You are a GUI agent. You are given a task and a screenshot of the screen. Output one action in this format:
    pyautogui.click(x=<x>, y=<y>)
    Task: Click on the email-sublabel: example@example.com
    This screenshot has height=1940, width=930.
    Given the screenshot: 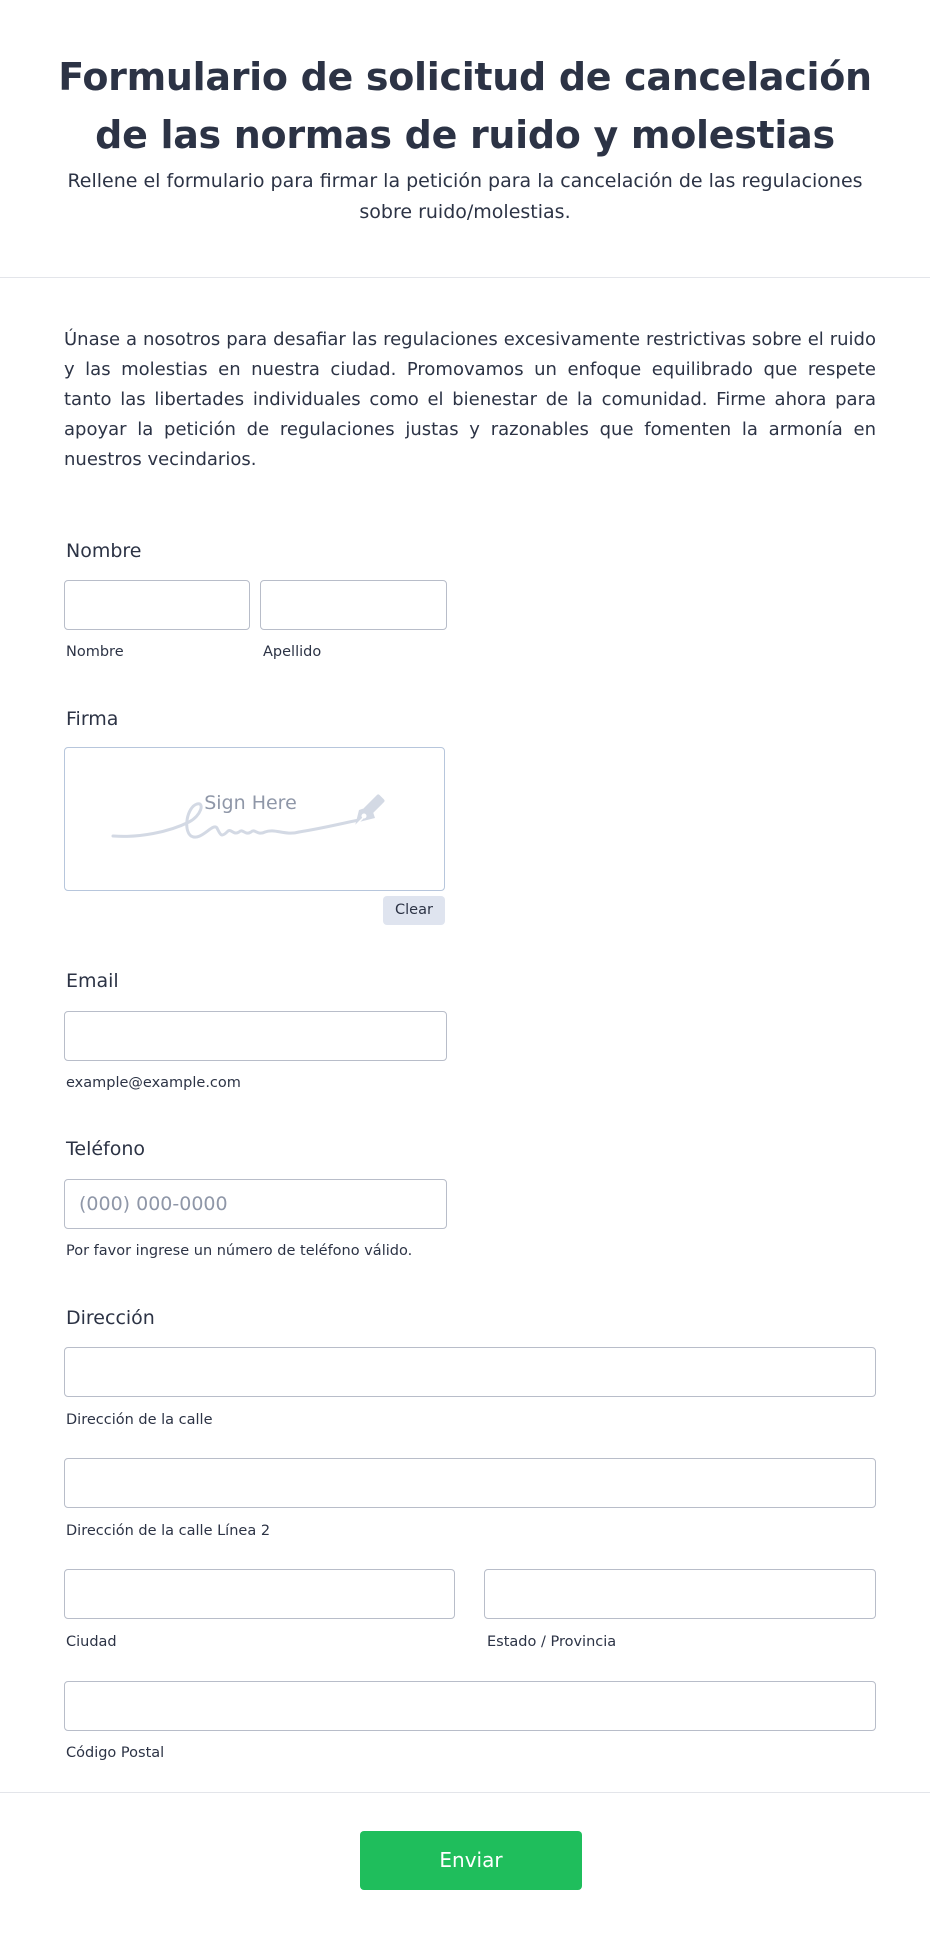 What is the action you would take?
    pyautogui.click(x=153, y=1083)
    